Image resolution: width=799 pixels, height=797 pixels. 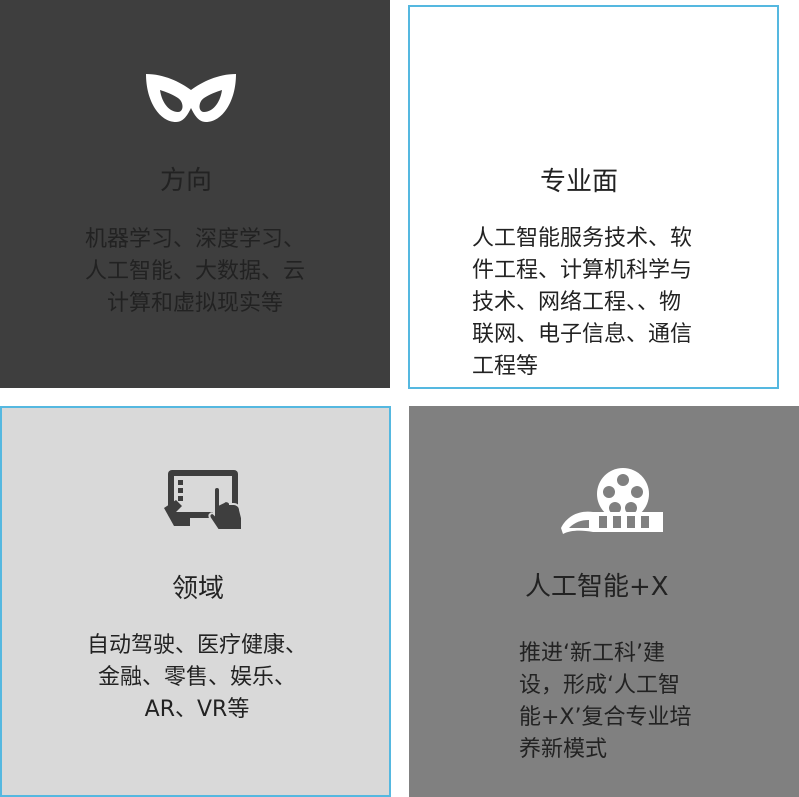 I want to click on panel-text: 推进‘新工科’建 设，形成‘人工智 能+X’复合专业培 养新模式, so click(x=629, y=702).